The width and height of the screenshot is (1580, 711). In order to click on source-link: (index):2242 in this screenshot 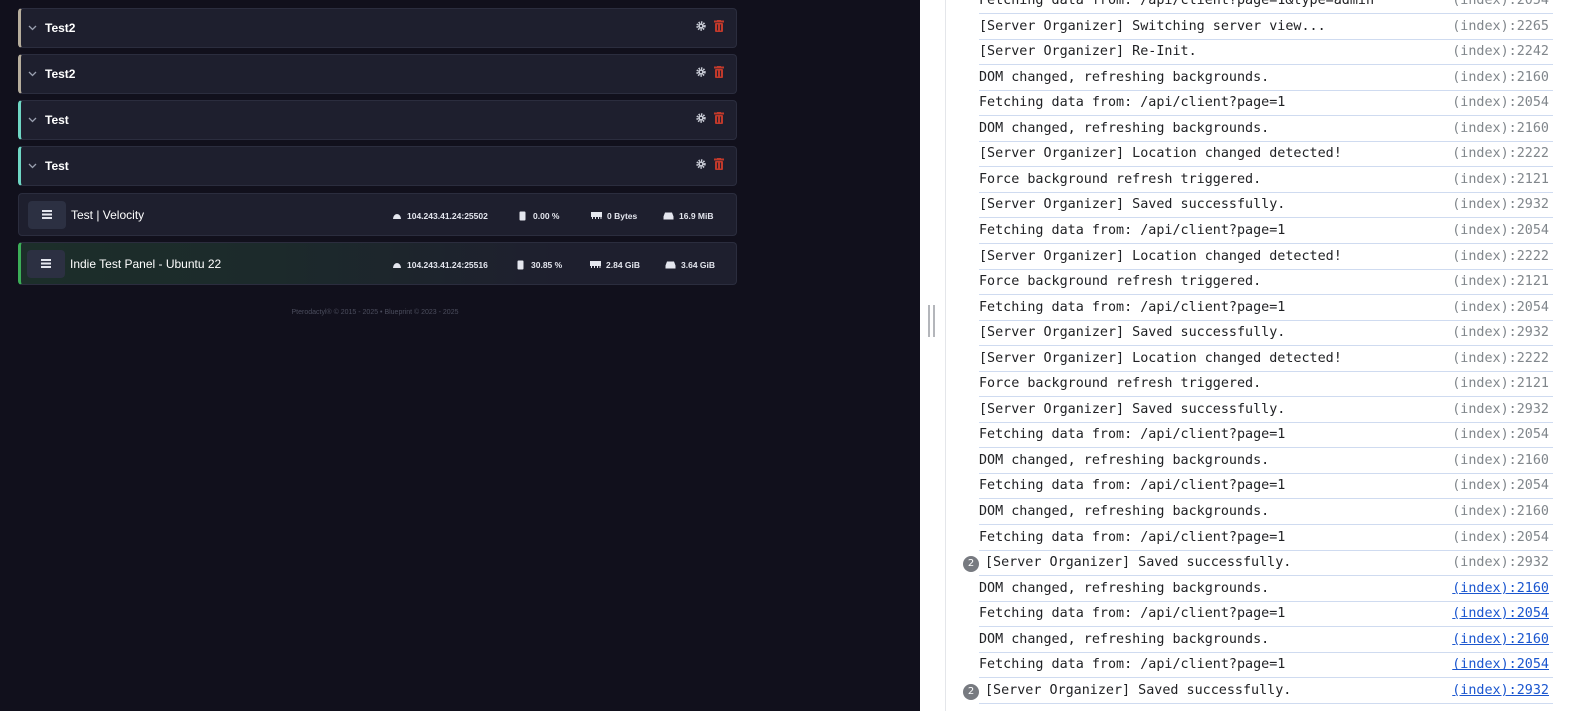, I will do `click(1500, 51)`.